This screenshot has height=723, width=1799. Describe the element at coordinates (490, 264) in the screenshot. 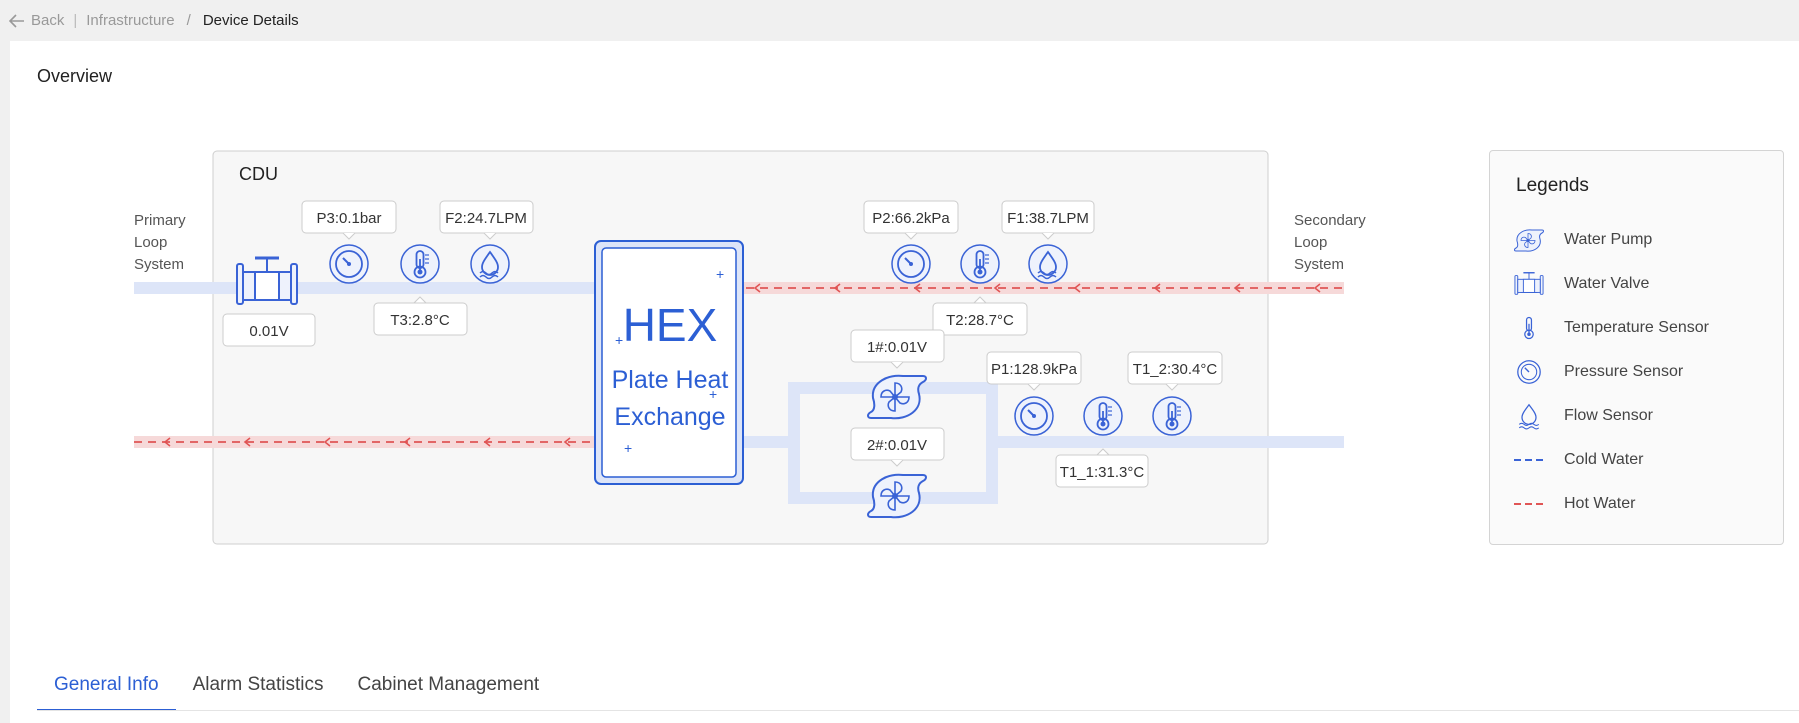

I see `flow-sensor-f2-icon` at that location.